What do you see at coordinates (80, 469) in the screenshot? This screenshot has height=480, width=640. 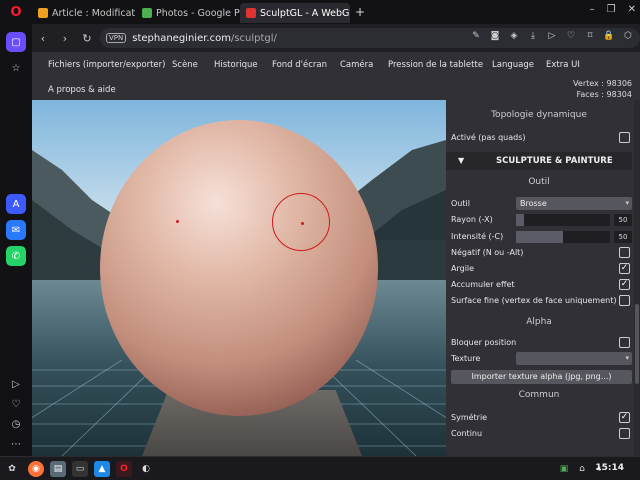 I see `terminal-icon: ▭` at bounding box center [80, 469].